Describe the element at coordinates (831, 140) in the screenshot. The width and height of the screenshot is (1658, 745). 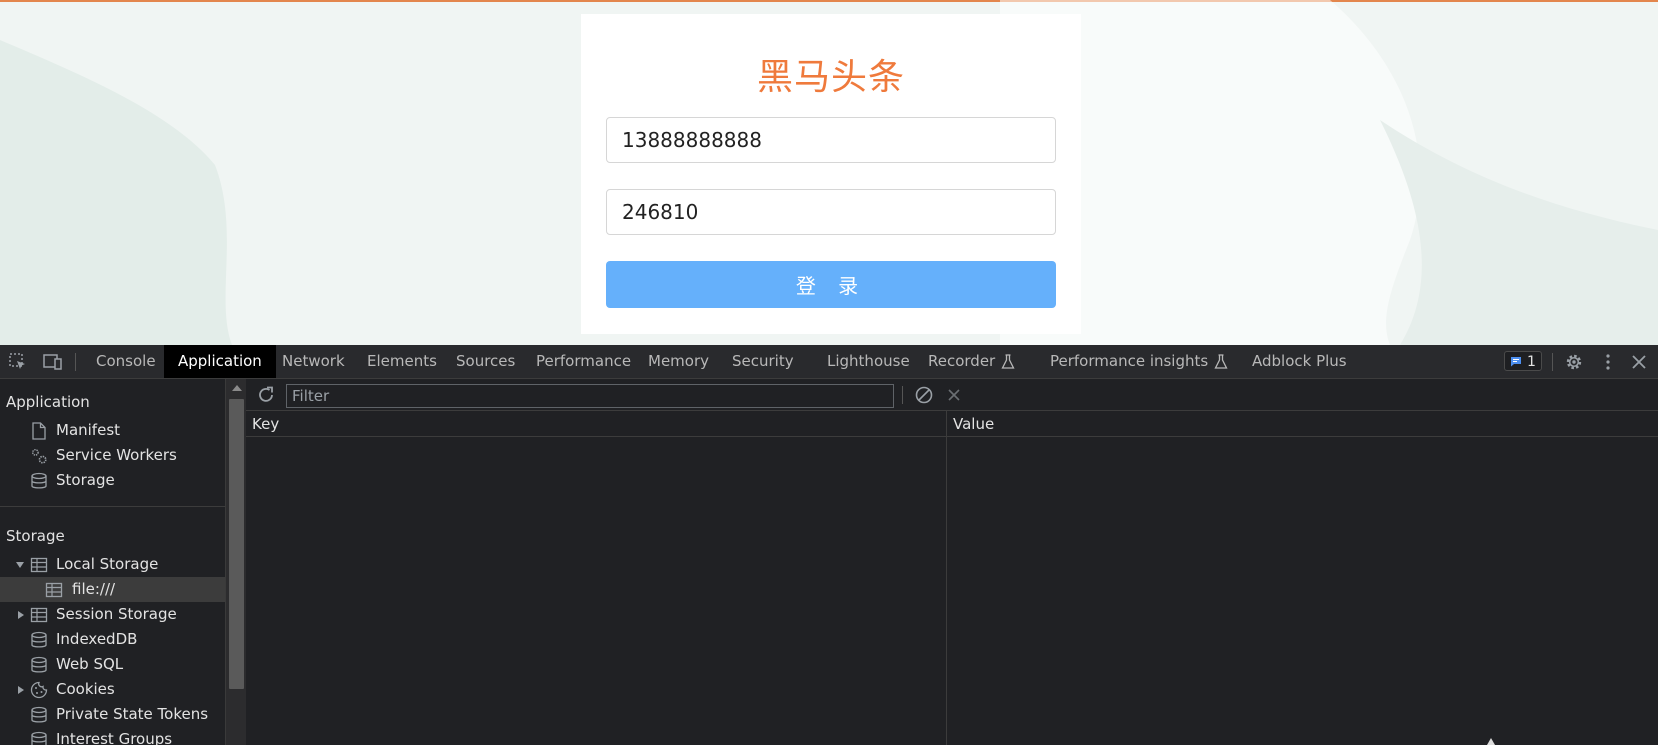
I see `phone-input: 13888888888` at that location.